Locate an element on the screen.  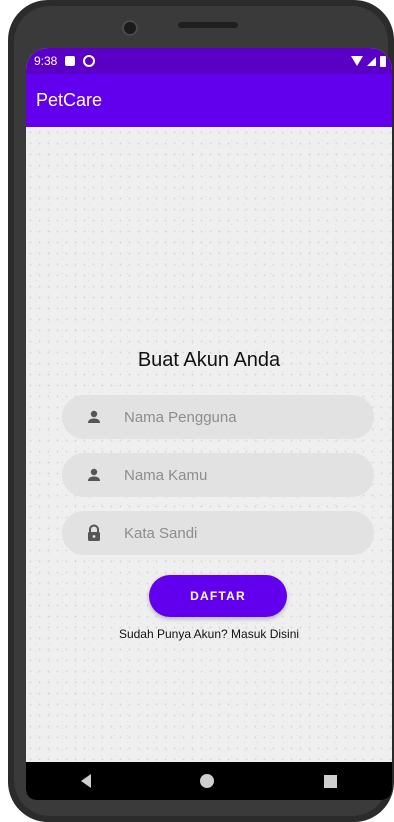
password-field is located at coordinates (218, 533).